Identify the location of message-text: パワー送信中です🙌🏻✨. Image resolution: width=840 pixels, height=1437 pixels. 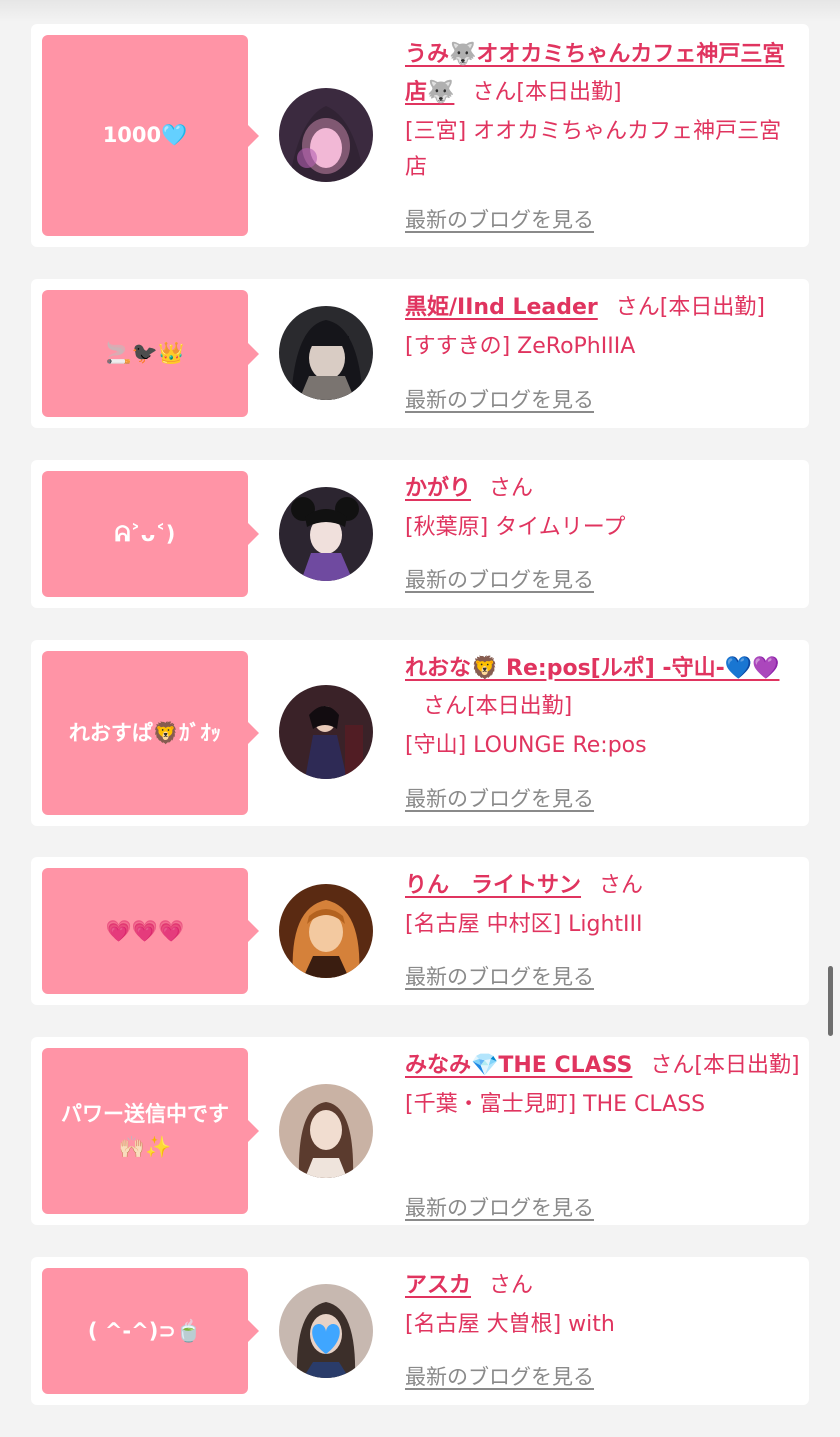
(145, 1130).